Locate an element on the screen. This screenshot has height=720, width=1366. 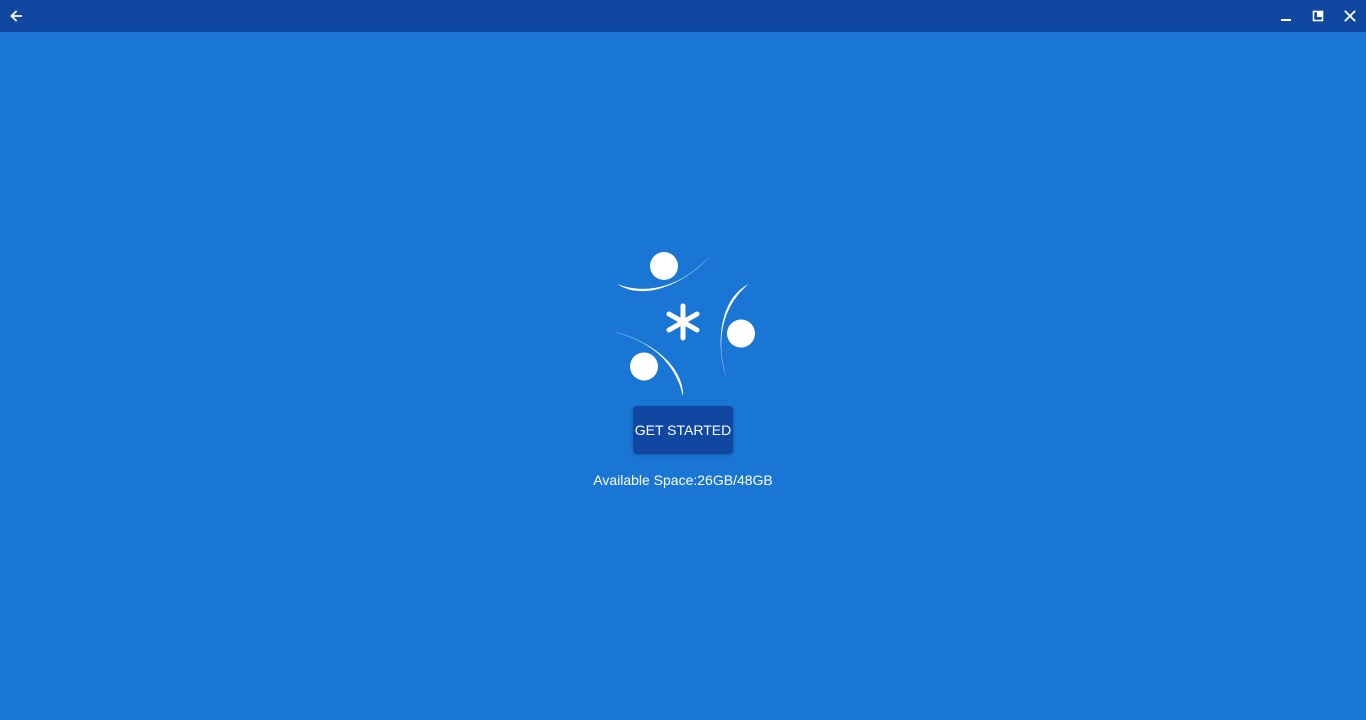
restore-button is located at coordinates (1318, 16).